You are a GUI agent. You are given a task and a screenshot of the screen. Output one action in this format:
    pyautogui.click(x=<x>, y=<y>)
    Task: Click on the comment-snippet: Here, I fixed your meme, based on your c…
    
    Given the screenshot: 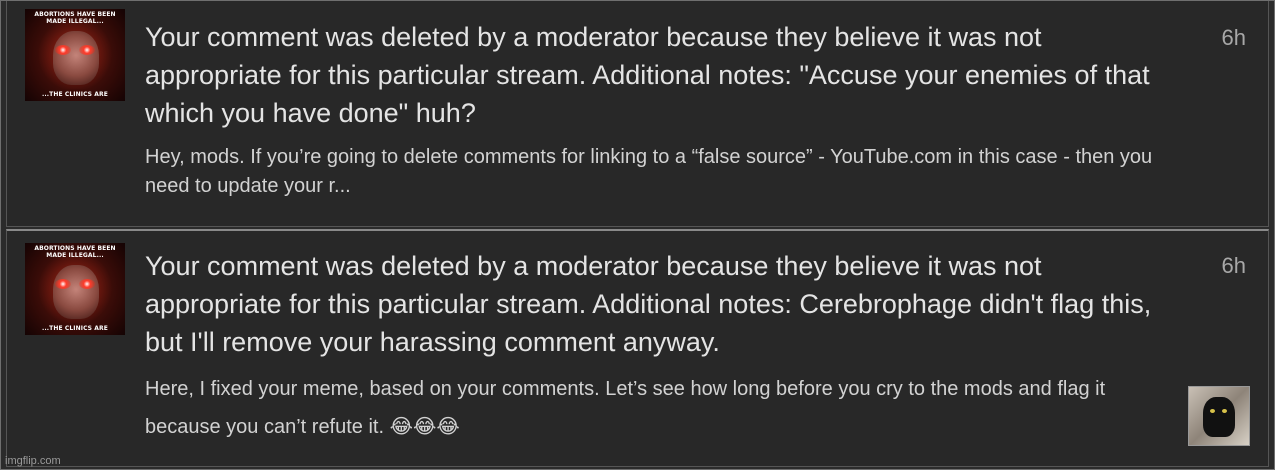 What is the action you would take?
    pyautogui.click(x=655, y=408)
    